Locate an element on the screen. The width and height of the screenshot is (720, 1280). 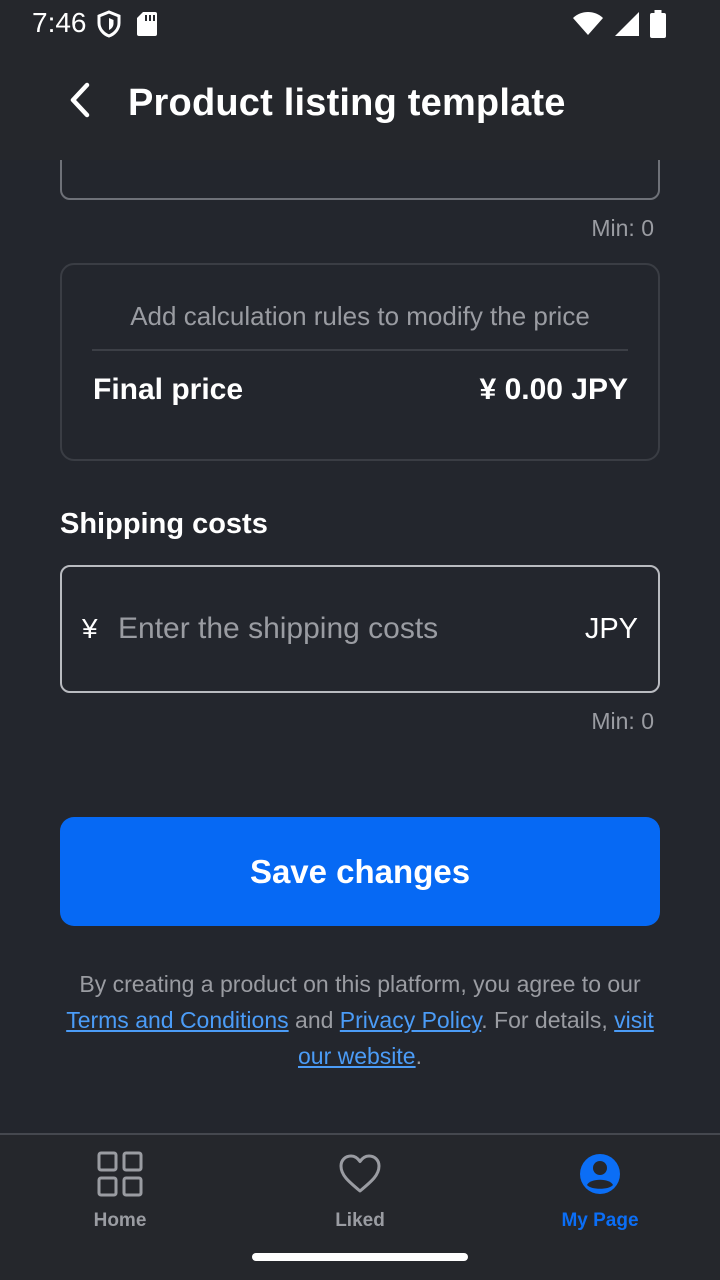
legal-and: and is located at coordinates (314, 1020).